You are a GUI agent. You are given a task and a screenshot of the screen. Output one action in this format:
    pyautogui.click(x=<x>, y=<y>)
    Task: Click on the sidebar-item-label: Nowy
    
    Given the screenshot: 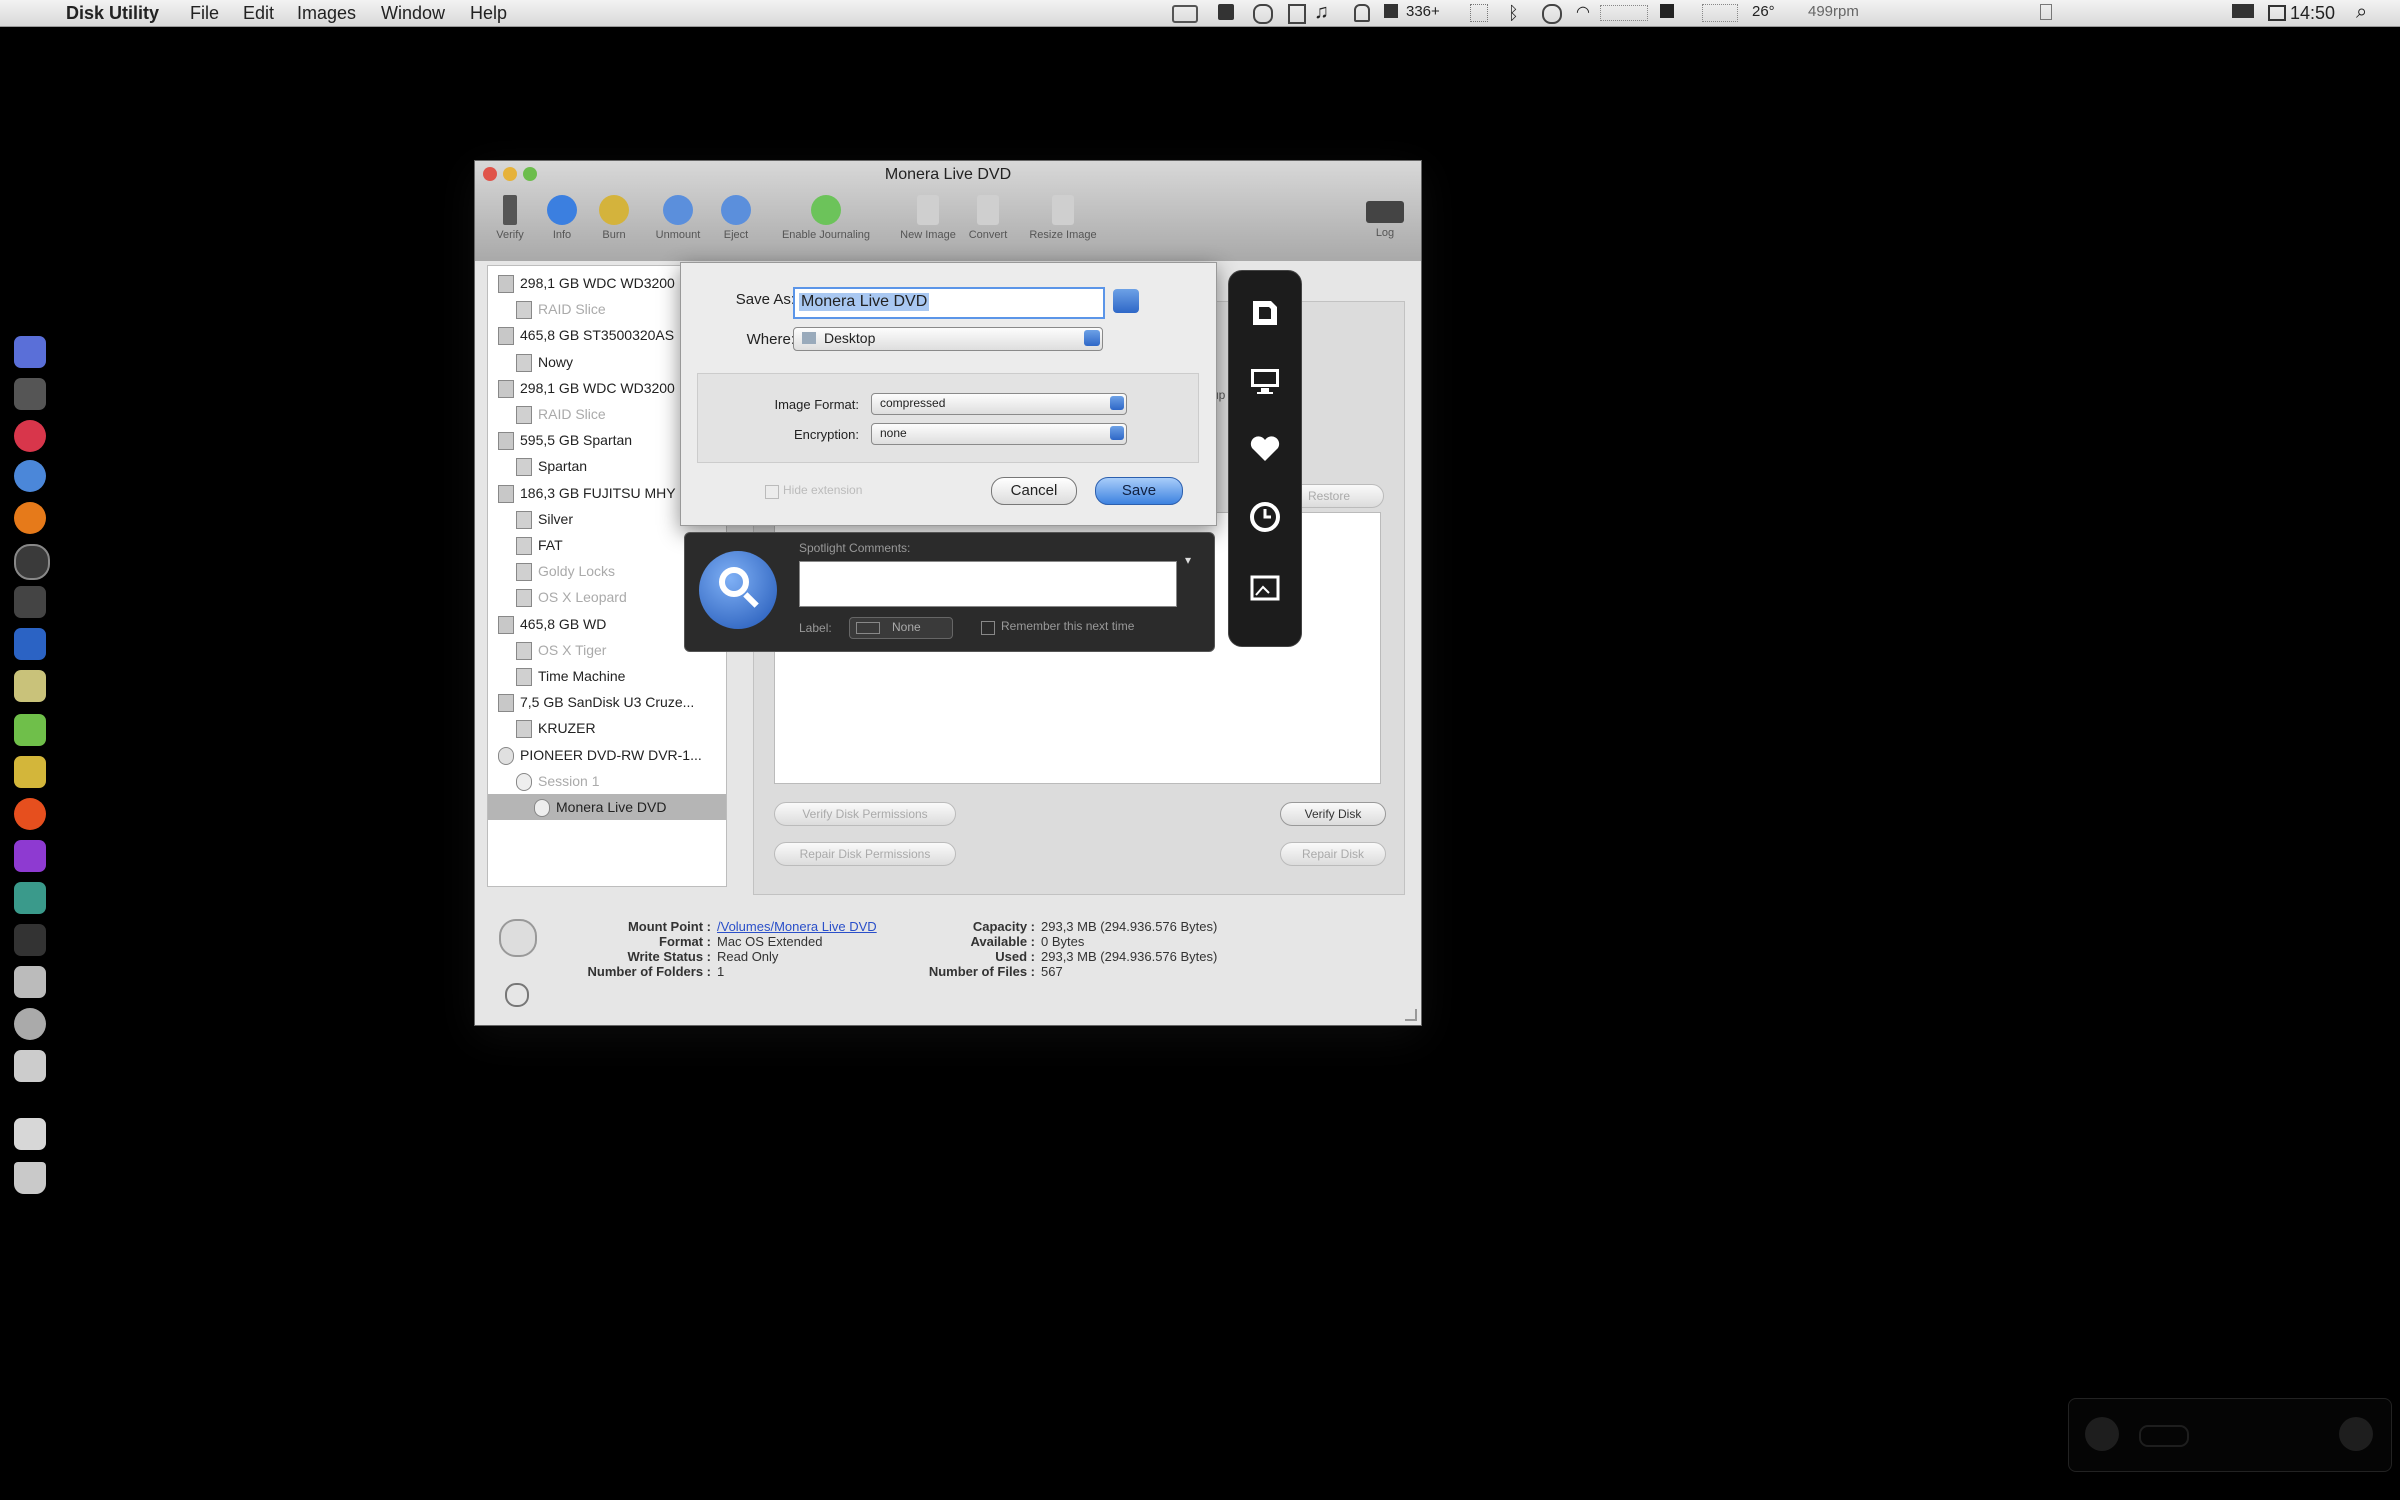 What is the action you would take?
    pyautogui.click(x=556, y=361)
    